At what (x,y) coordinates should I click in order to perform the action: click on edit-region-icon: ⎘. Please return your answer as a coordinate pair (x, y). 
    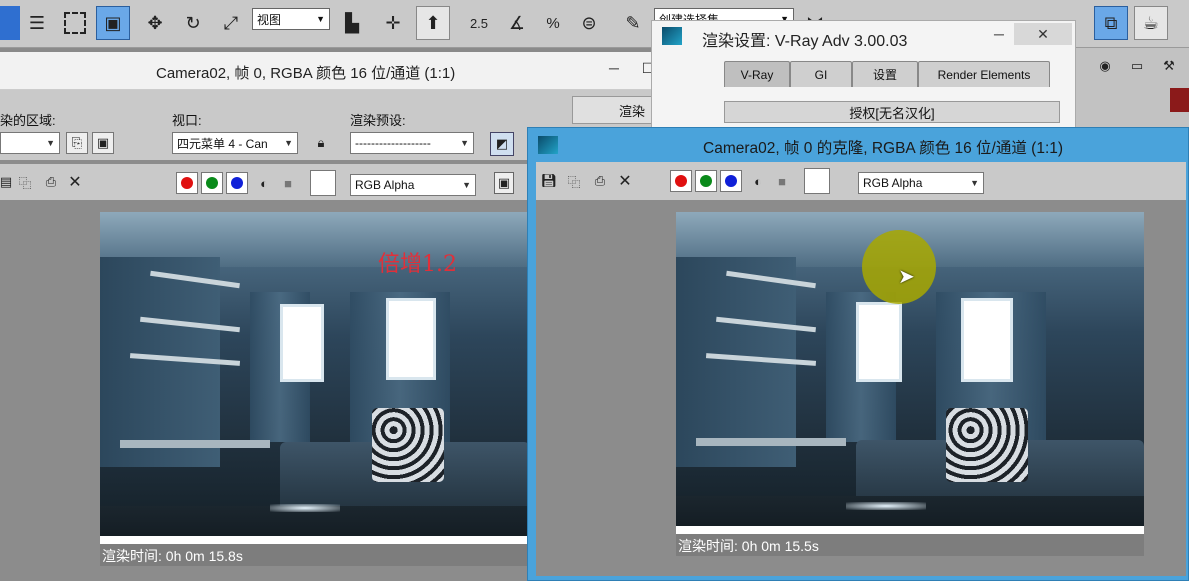
    Looking at the image, I should click on (77, 143).